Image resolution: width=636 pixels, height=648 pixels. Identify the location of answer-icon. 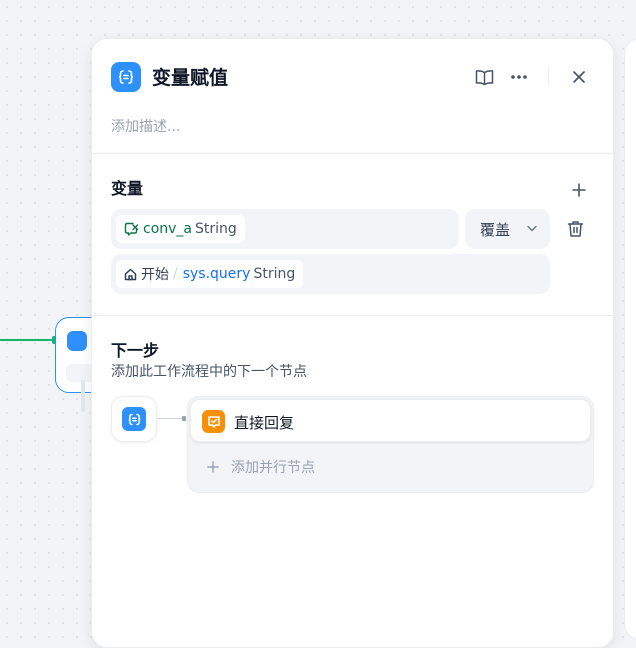
(213, 421).